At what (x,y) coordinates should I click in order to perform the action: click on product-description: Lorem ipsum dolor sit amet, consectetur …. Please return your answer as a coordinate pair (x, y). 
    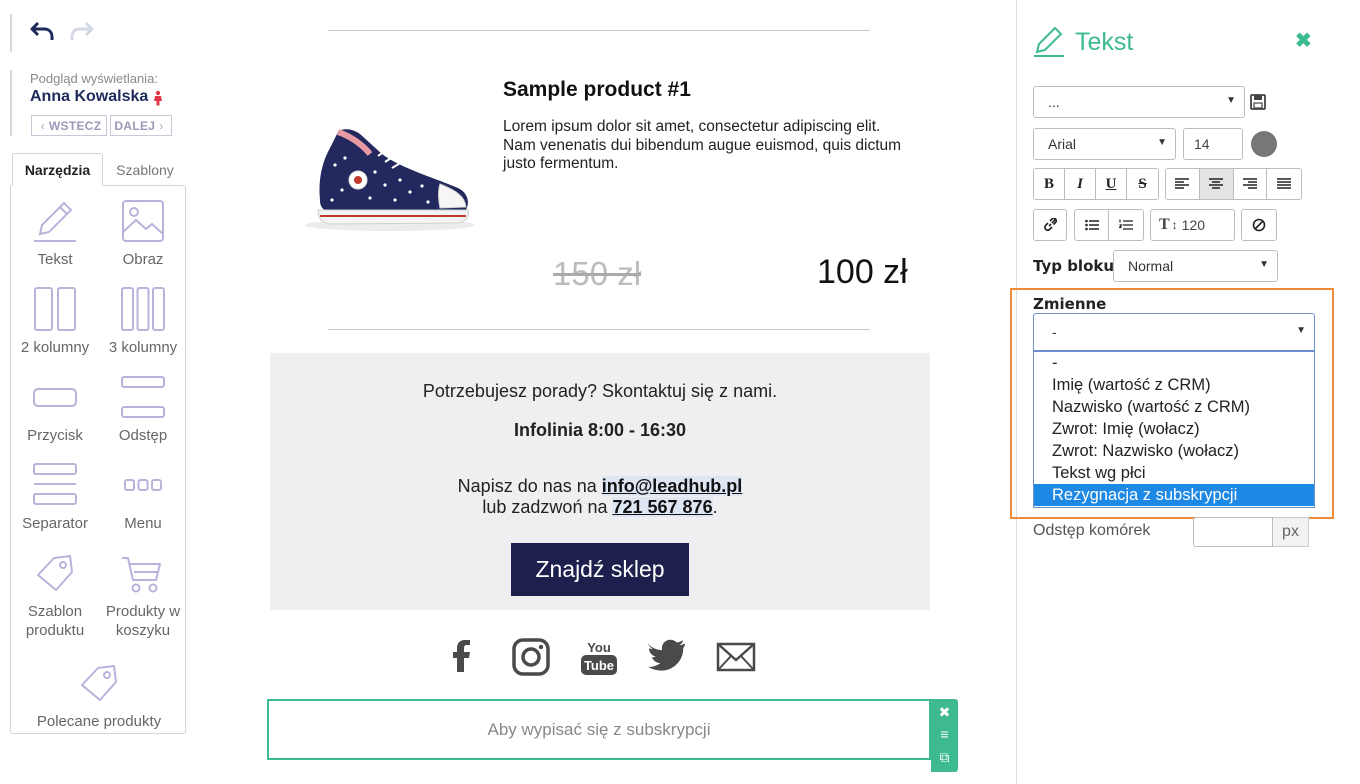
    Looking at the image, I should click on (703, 146).